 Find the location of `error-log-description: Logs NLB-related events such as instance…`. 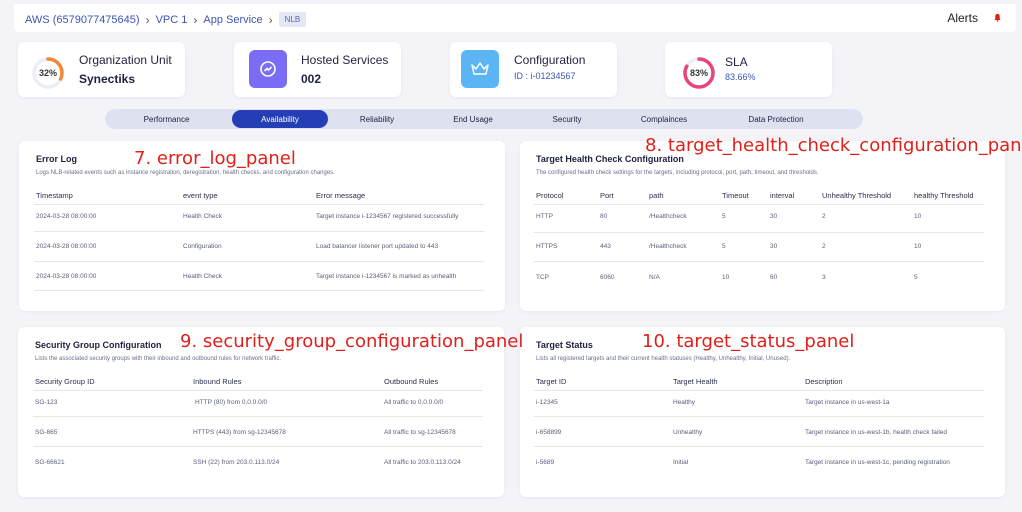

error-log-description: Logs NLB-related events such as instance… is located at coordinates (185, 173).